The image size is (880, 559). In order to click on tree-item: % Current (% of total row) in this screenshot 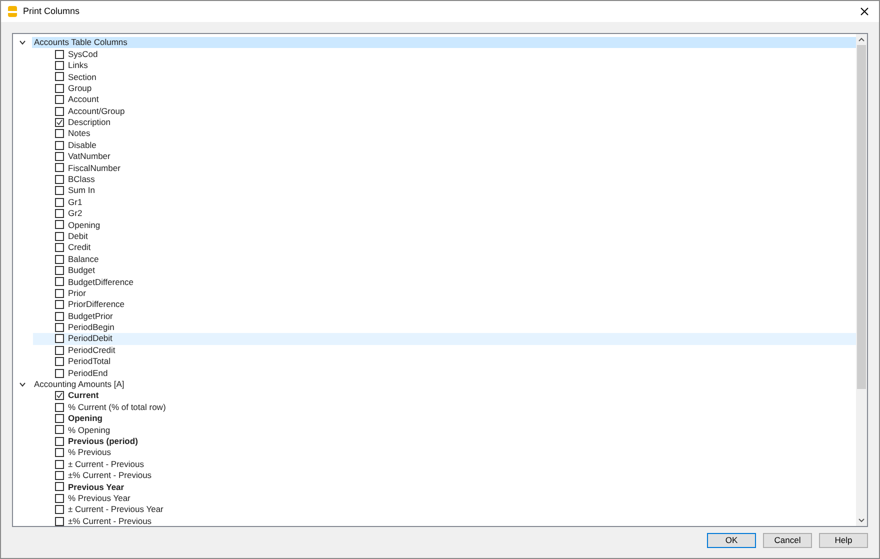, I will do `click(444, 407)`.